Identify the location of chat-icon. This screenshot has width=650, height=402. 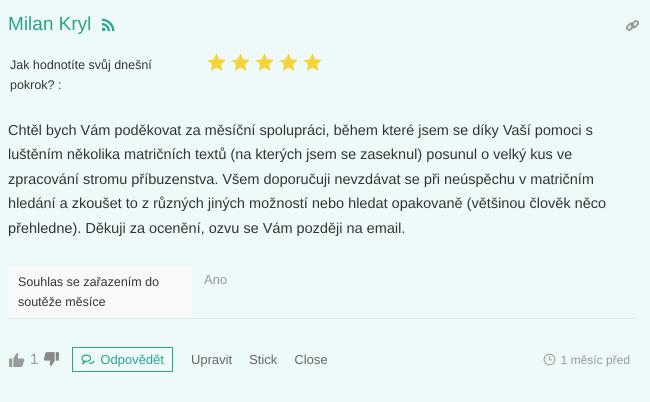
(88, 359).